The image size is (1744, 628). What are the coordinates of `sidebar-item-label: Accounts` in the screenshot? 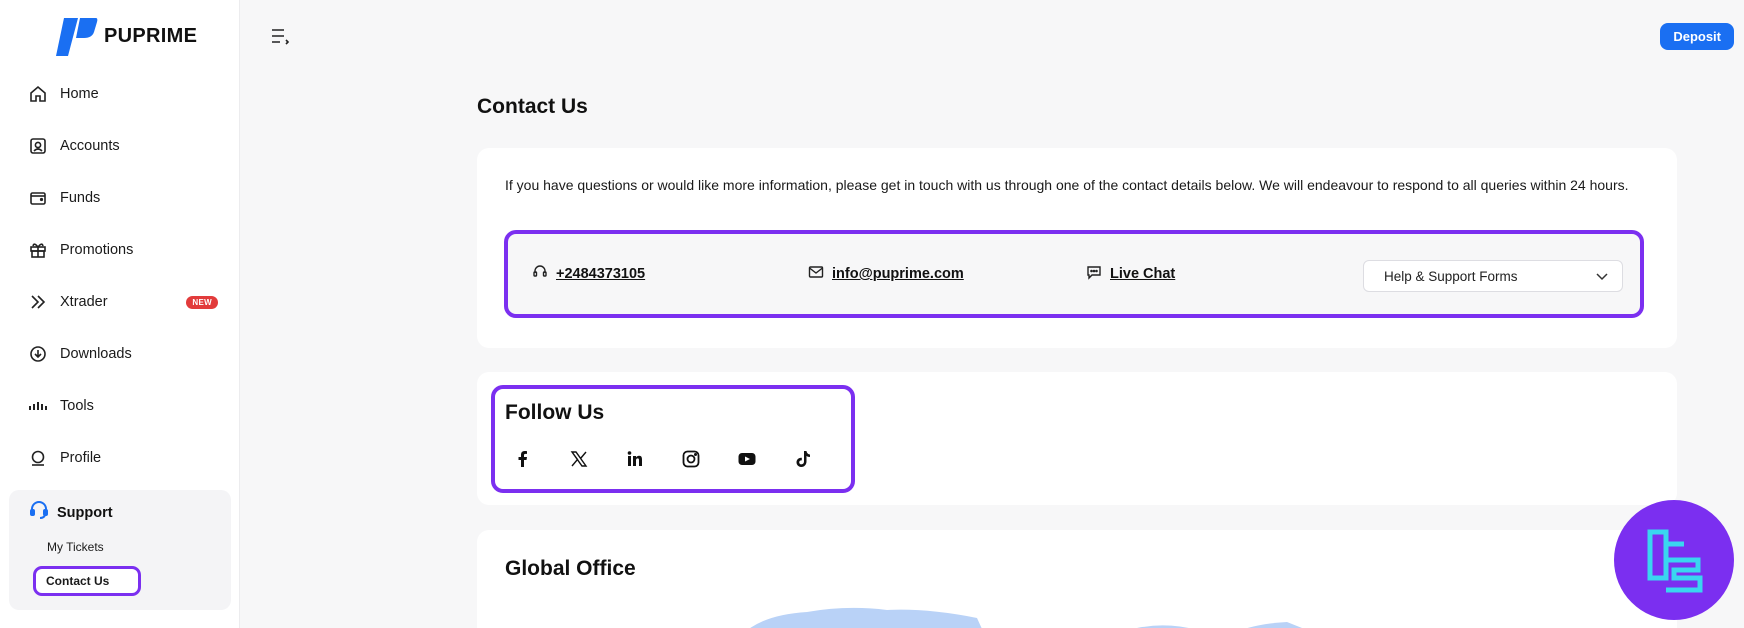 It's located at (90, 146).